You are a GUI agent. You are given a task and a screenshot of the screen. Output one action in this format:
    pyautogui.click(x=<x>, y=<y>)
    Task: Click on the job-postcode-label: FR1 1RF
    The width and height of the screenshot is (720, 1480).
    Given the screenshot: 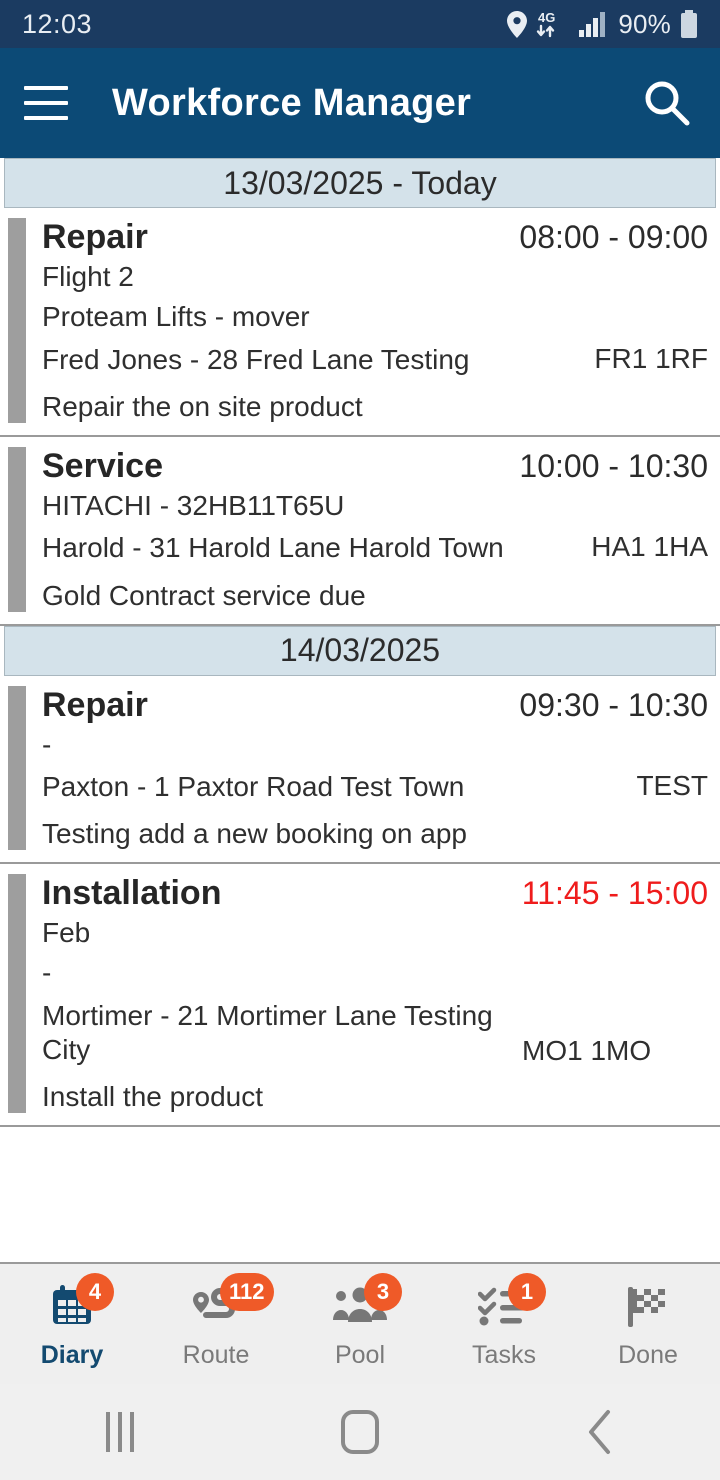 What is the action you would take?
    pyautogui.click(x=651, y=358)
    